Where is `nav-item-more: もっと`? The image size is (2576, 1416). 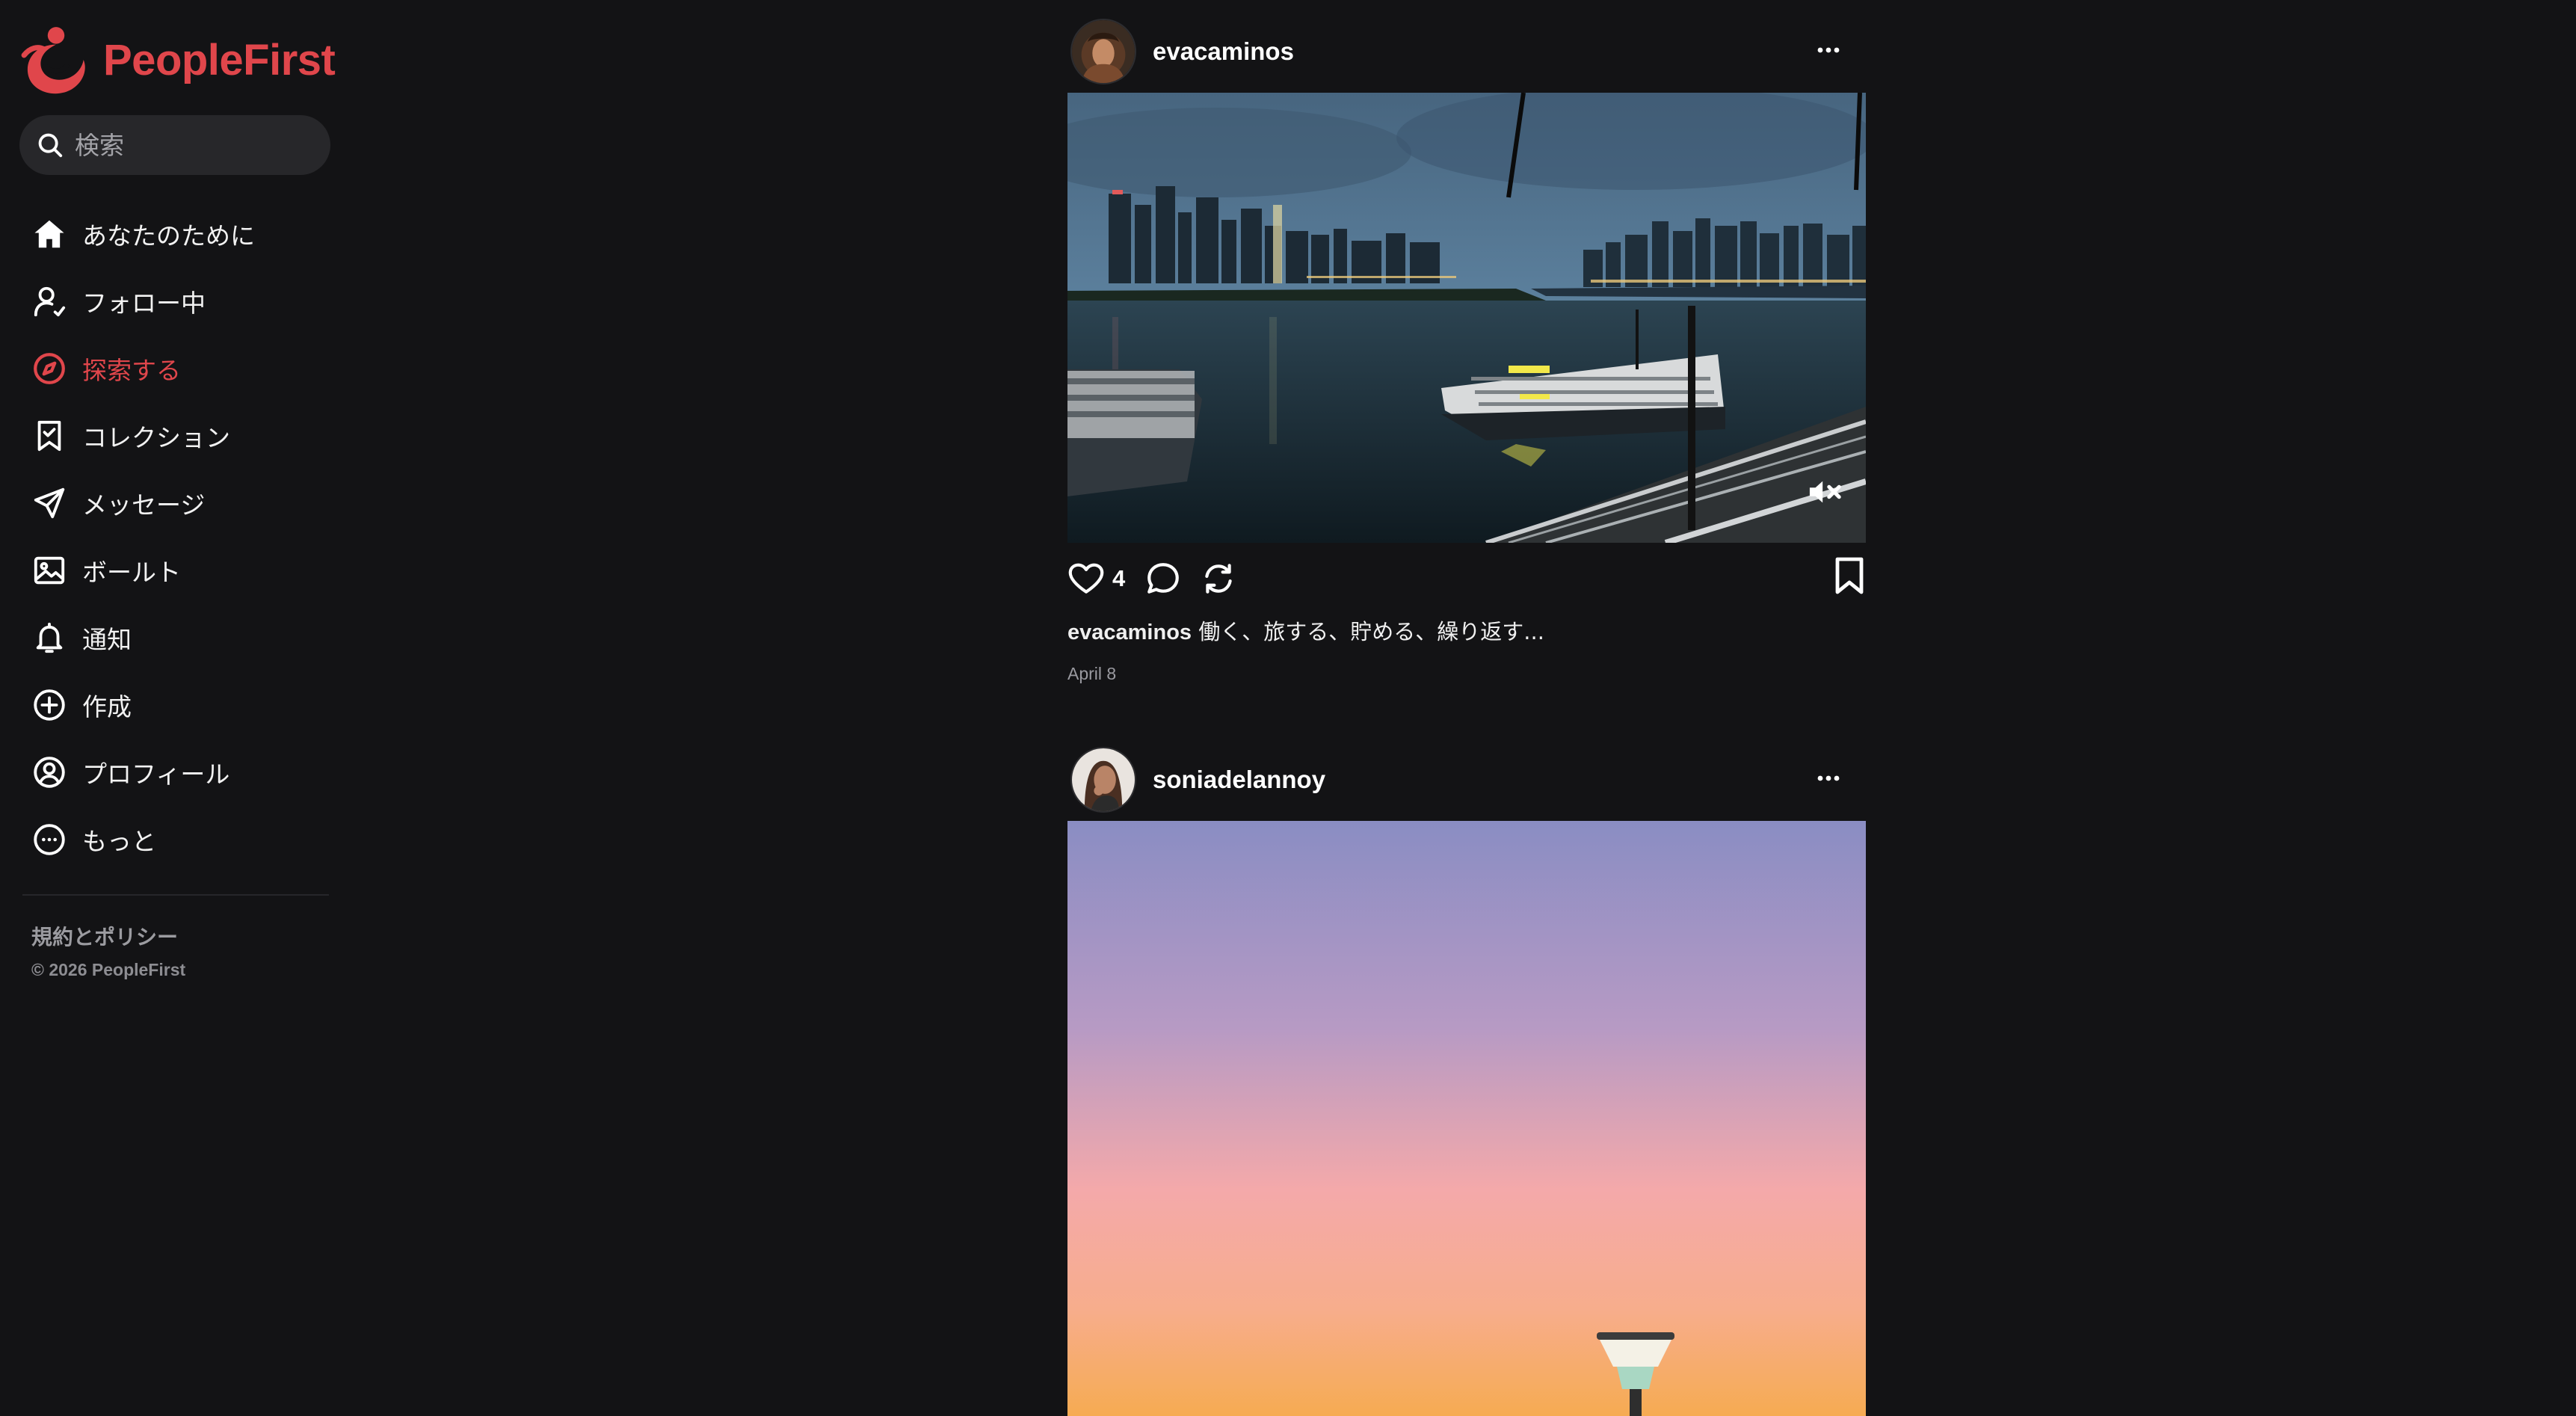
nav-item-more: もっと is located at coordinates (174, 839).